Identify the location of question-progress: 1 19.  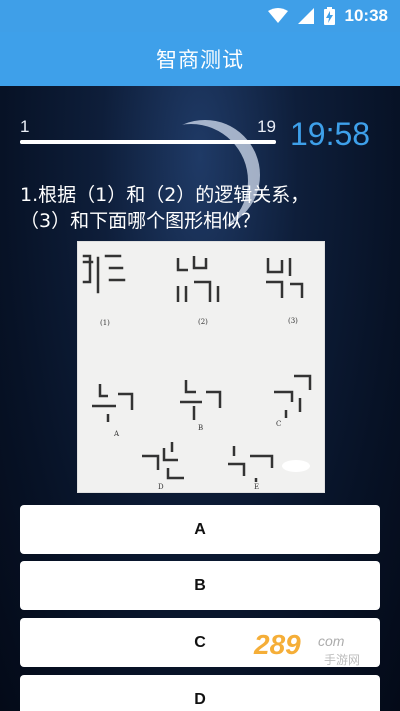
(149, 132).